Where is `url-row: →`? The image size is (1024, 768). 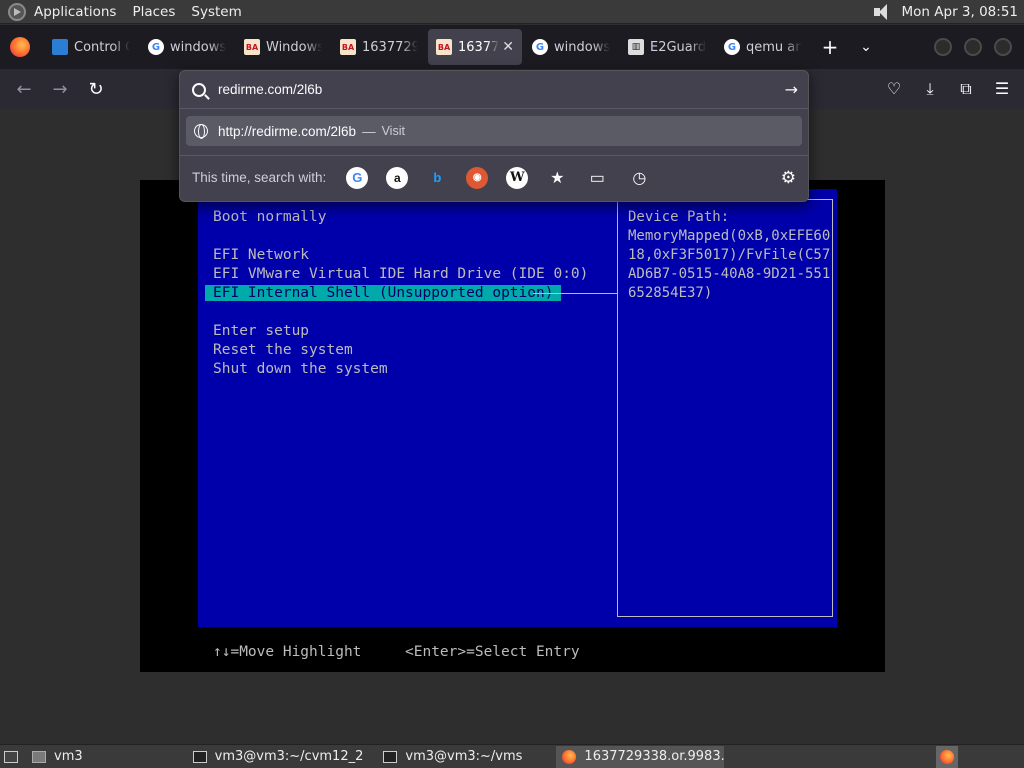
url-row: → is located at coordinates (494, 90).